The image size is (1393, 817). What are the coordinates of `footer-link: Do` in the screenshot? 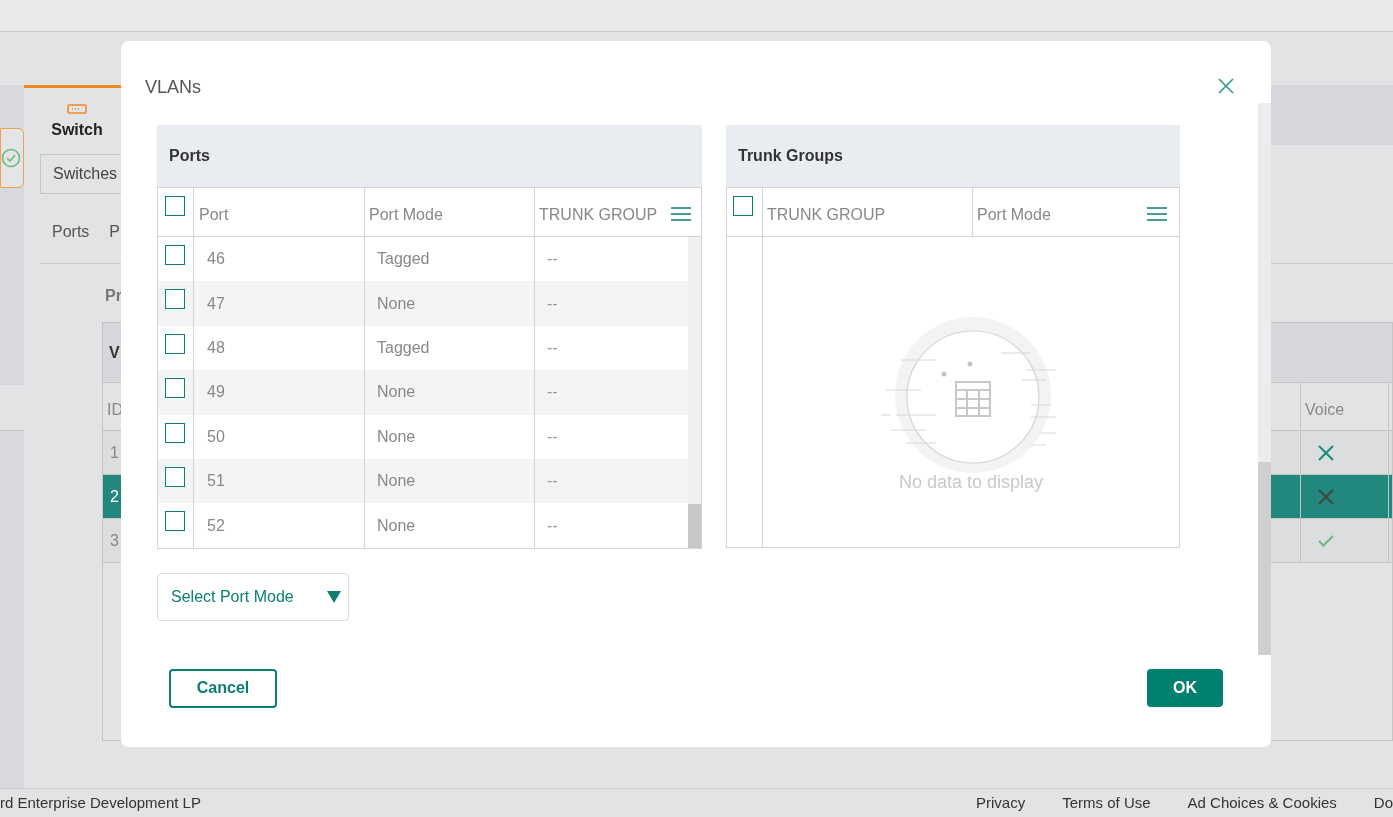 It's located at (1383, 803).